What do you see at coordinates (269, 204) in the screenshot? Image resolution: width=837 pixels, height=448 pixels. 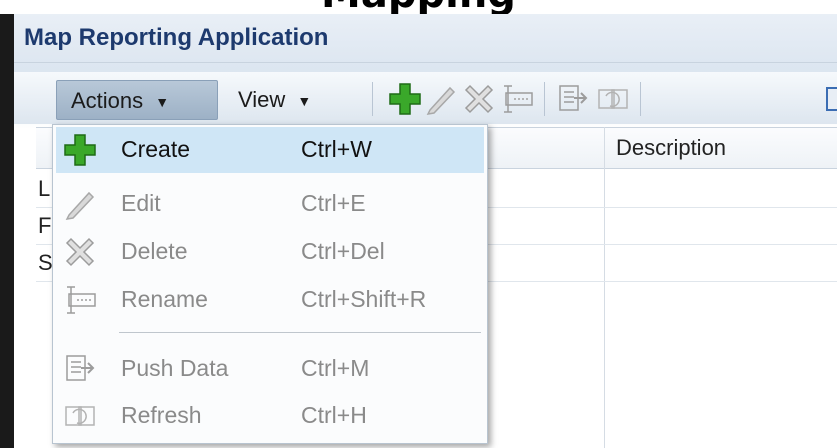 I see `menu-item-edit: Edit Ctrl+E` at bounding box center [269, 204].